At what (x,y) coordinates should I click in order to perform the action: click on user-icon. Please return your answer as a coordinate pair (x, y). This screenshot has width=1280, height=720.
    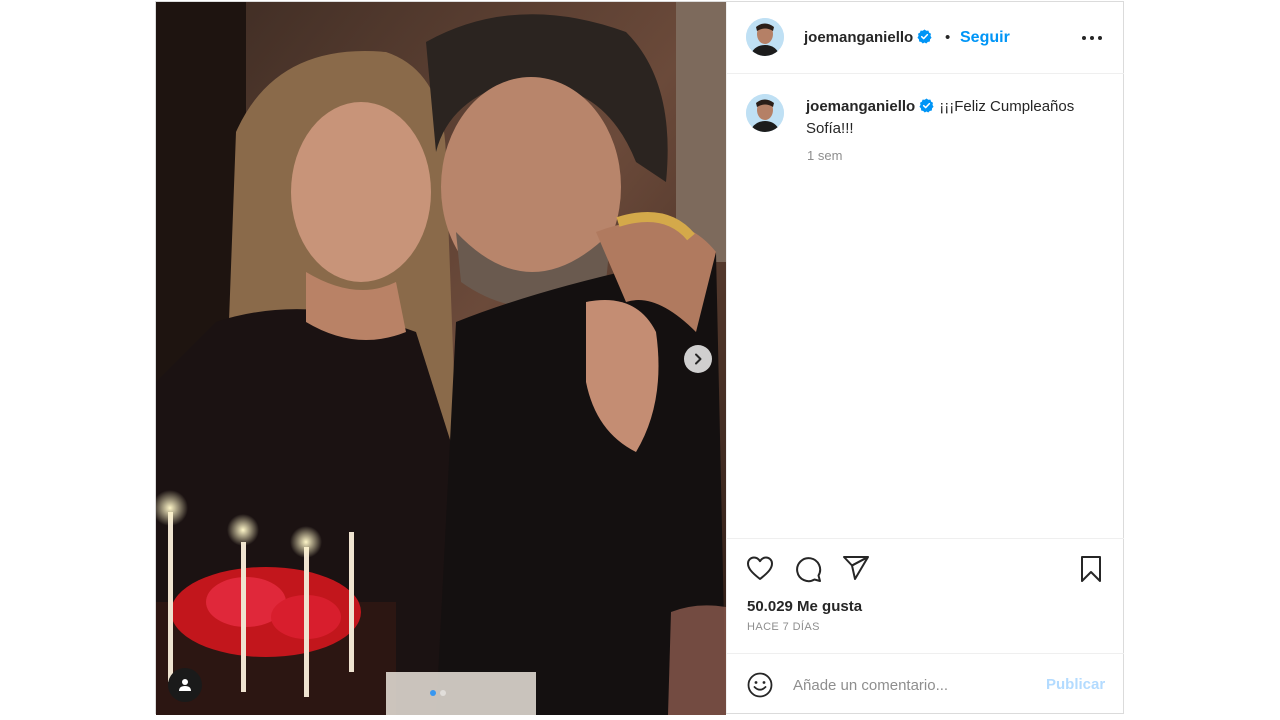
    Looking at the image, I should click on (185, 685).